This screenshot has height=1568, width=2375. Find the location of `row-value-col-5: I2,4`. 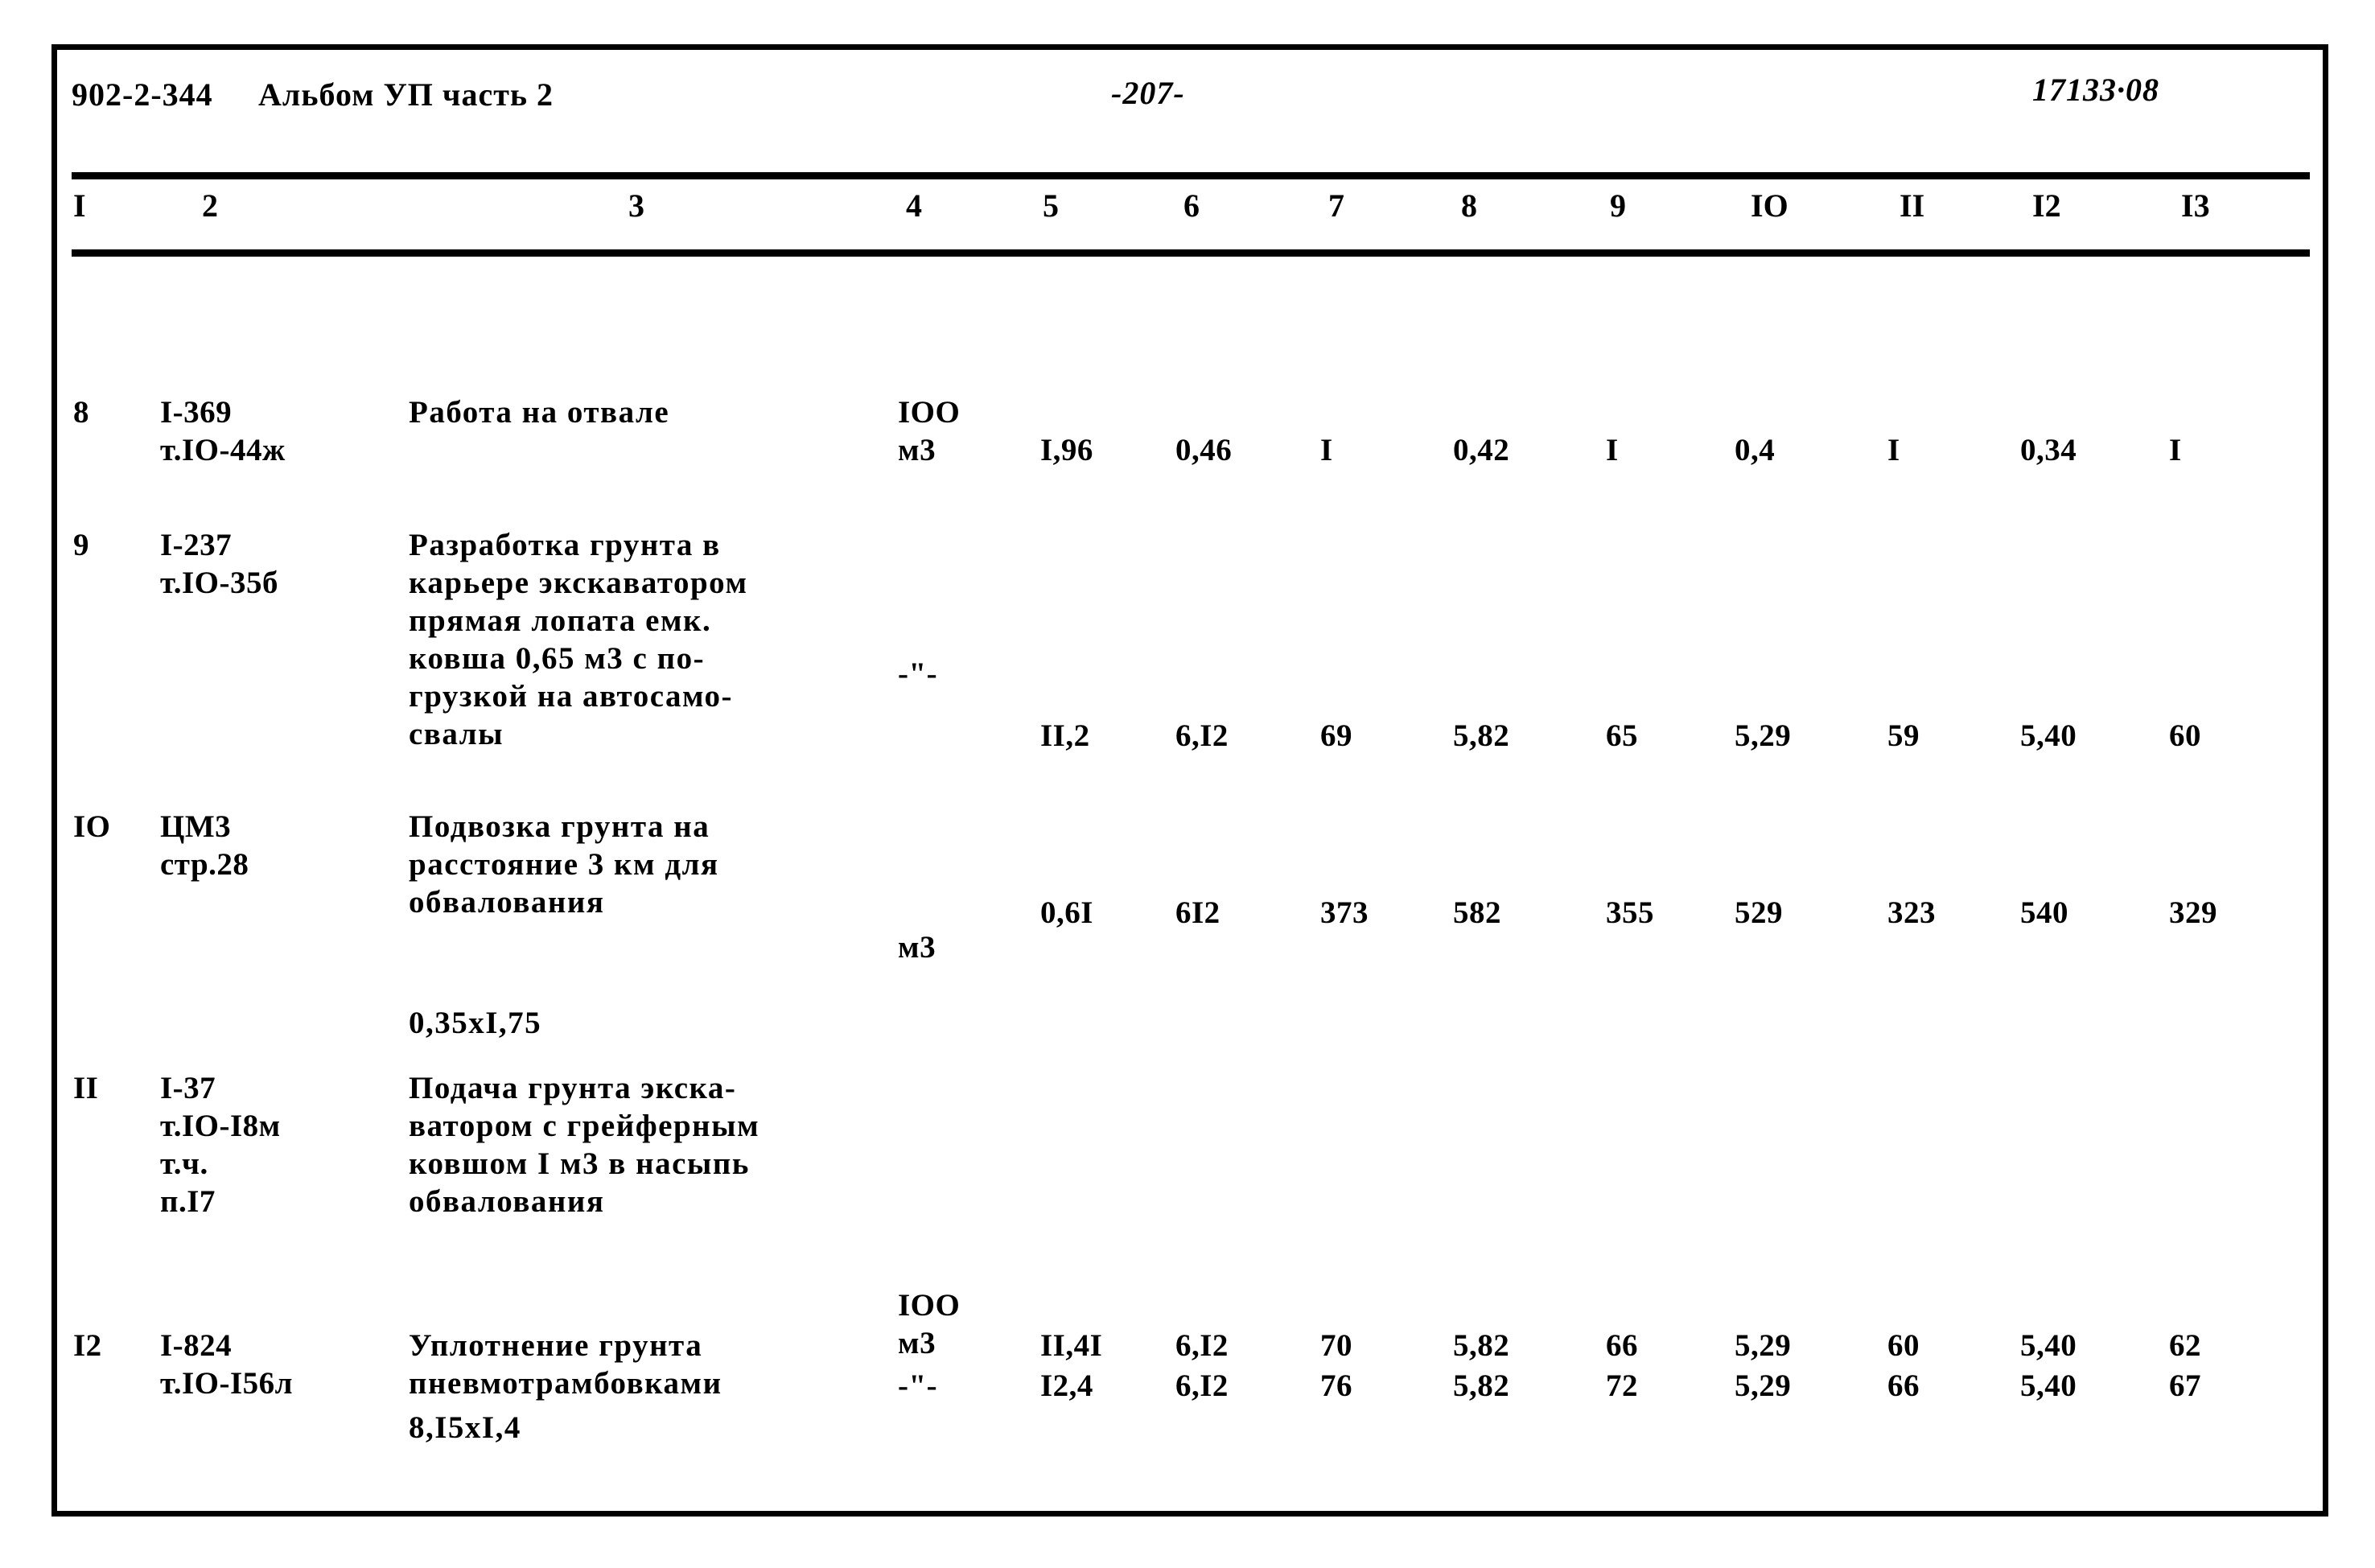

row-value-col-5: I2,4 is located at coordinates (1066, 1385).